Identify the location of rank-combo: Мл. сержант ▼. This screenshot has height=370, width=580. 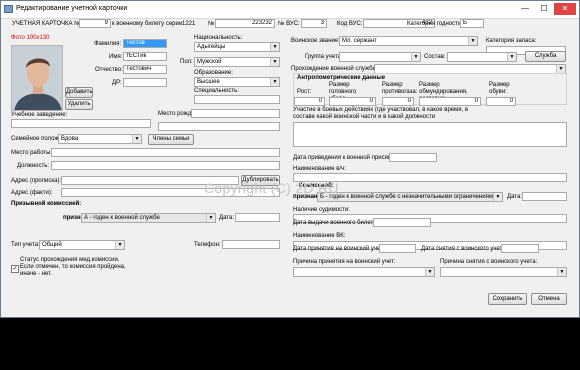
(408, 41).